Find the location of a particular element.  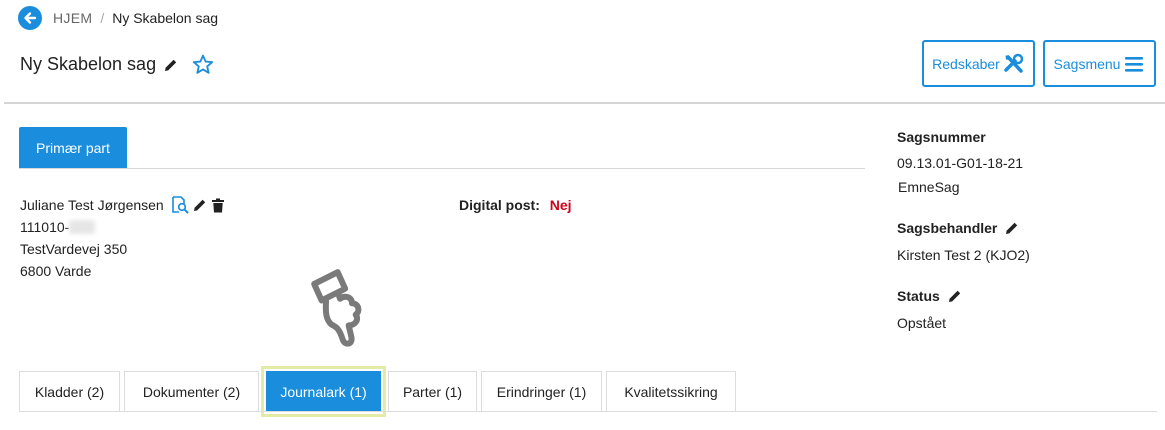

redskaber-label: Redskaber is located at coordinates (966, 63).